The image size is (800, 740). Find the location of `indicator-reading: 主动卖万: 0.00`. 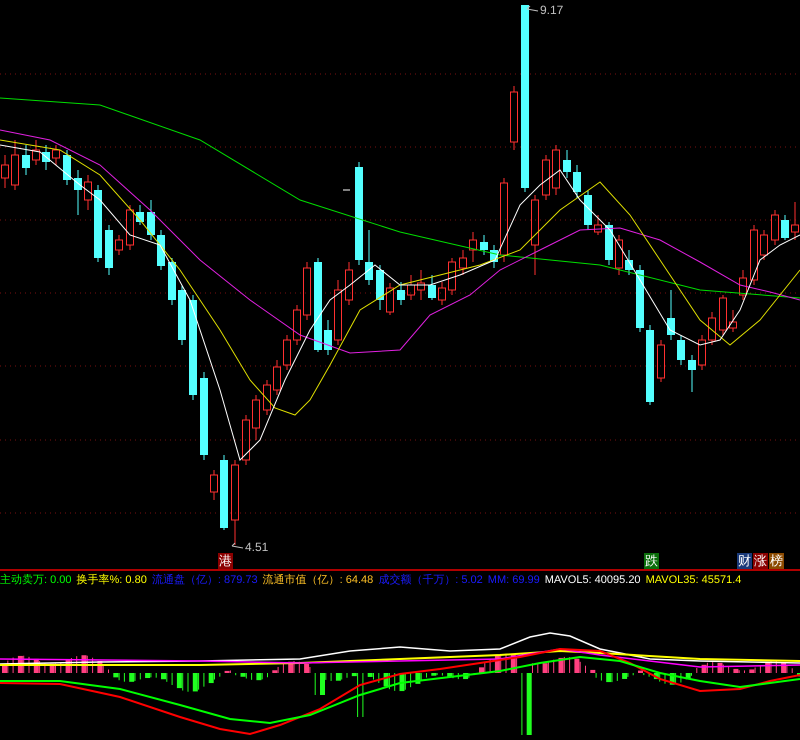

indicator-reading: 主动卖万: 0.00 is located at coordinates (36, 580).